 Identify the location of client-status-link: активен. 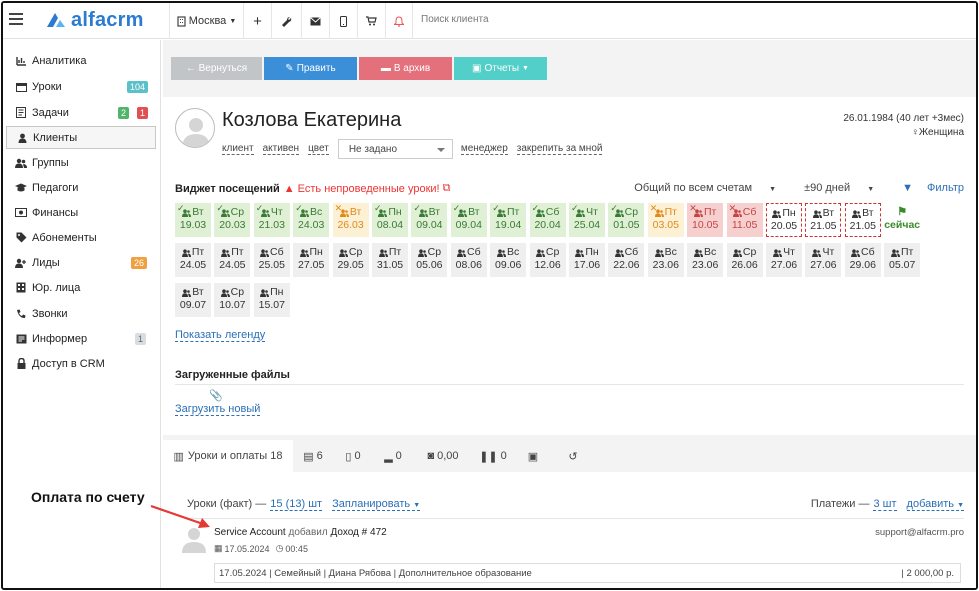
(281, 149).